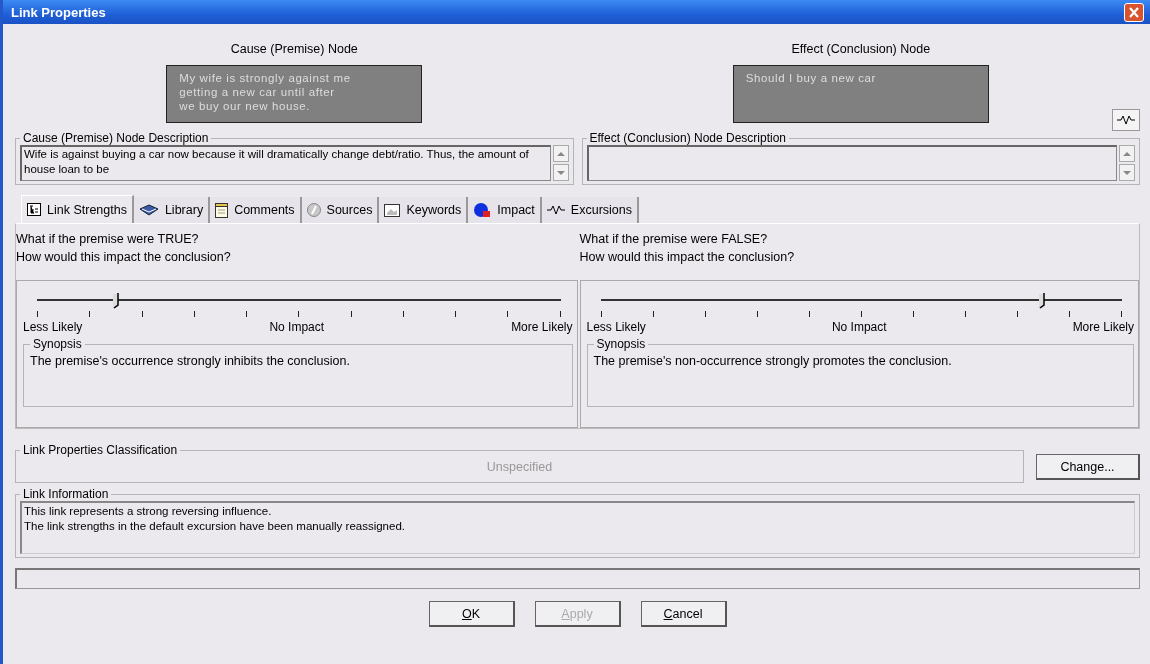 The width and height of the screenshot is (1150, 664). What do you see at coordinates (471, 614) in the screenshot?
I see `dialog-button: OK` at bounding box center [471, 614].